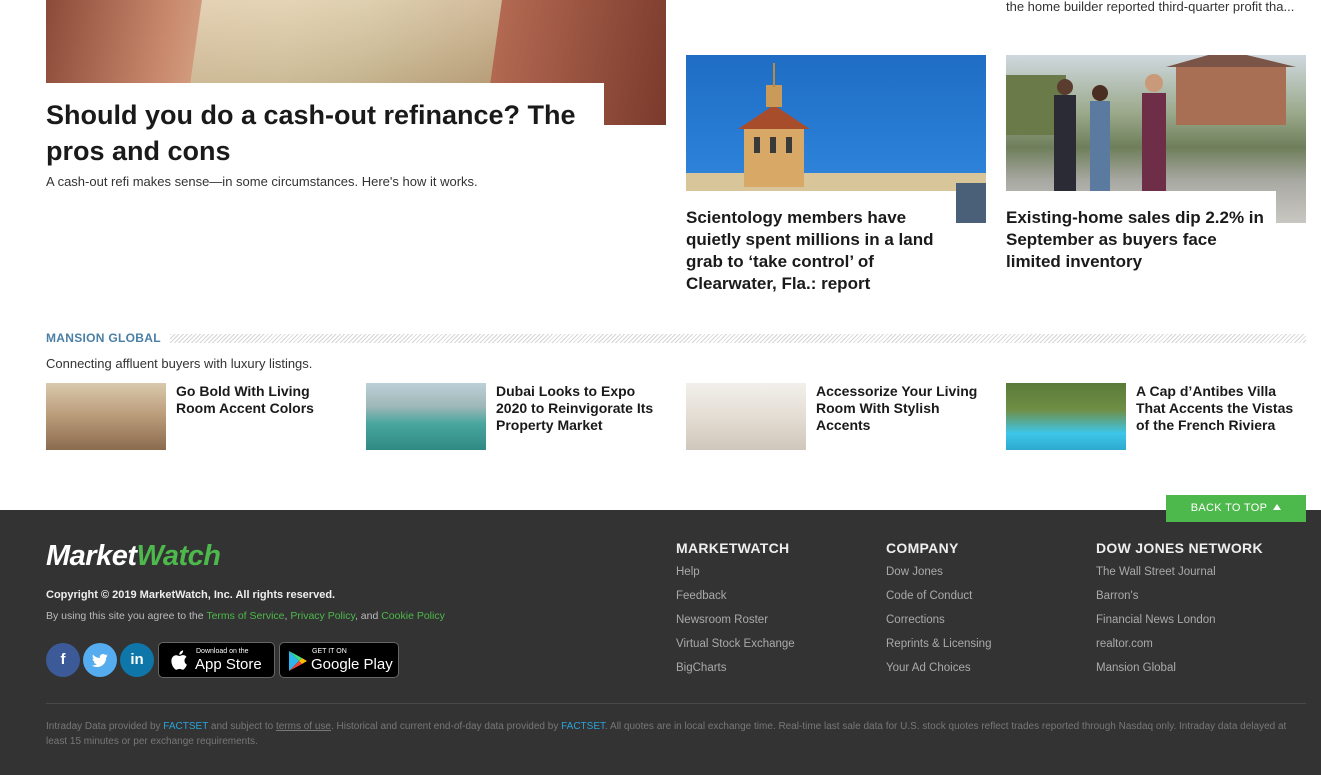 This screenshot has height=775, width=1321. Describe the element at coordinates (676, 703) in the screenshot. I see `footer-divider` at that location.